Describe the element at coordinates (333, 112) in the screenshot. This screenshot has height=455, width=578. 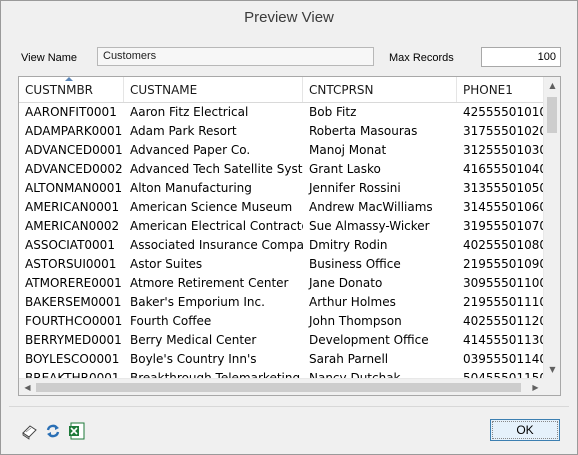
I see `table-cell: Bob Fitz` at that location.